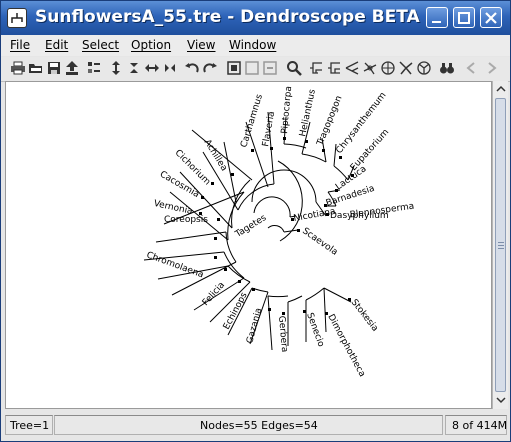  What do you see at coordinates (56, 45) in the screenshot?
I see `menu-edit: Edit` at bounding box center [56, 45].